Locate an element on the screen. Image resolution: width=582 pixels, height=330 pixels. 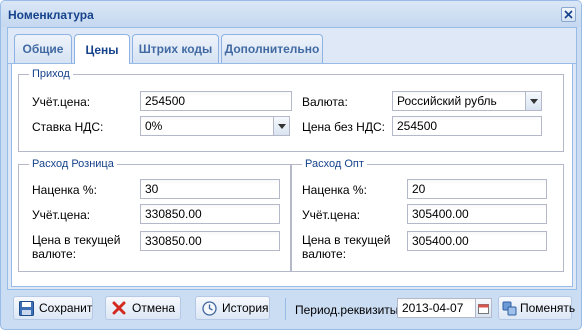
tab-label: Штрих коды is located at coordinates (175, 49).